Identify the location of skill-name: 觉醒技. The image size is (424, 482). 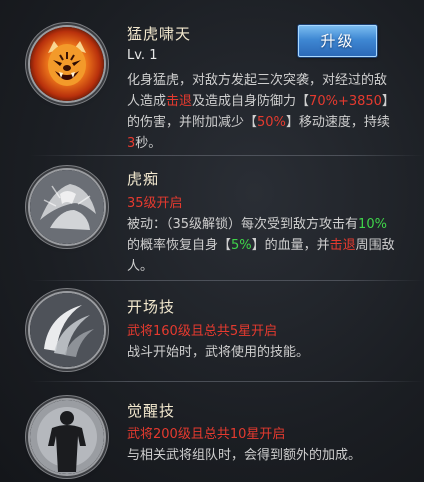
(151, 411).